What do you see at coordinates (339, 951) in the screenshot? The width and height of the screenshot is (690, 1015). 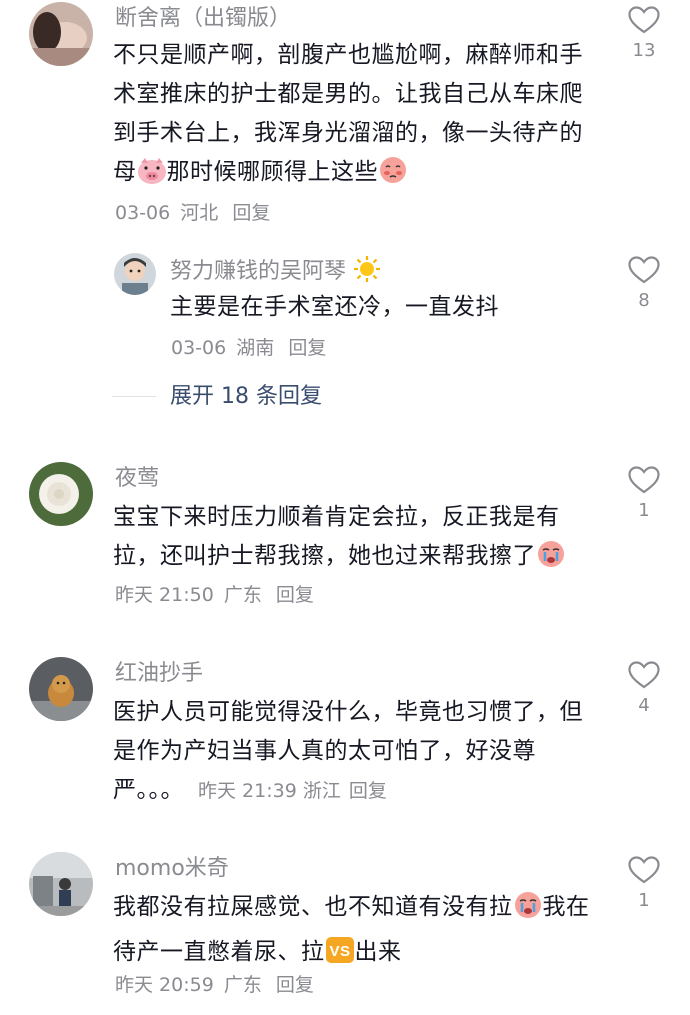 I see `vs-badge-label: VS` at bounding box center [339, 951].